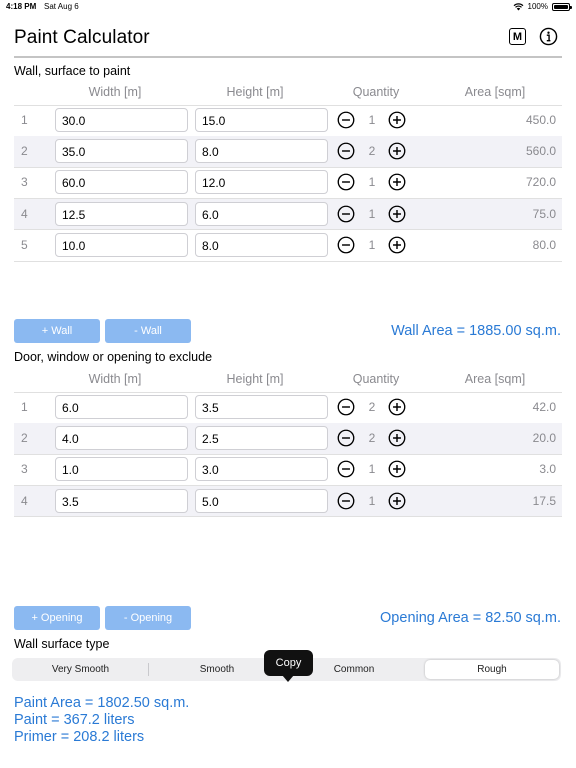 The image size is (576, 768). I want to click on table-row: 1 30.0 15.0 1 450.0, so click(288, 120).